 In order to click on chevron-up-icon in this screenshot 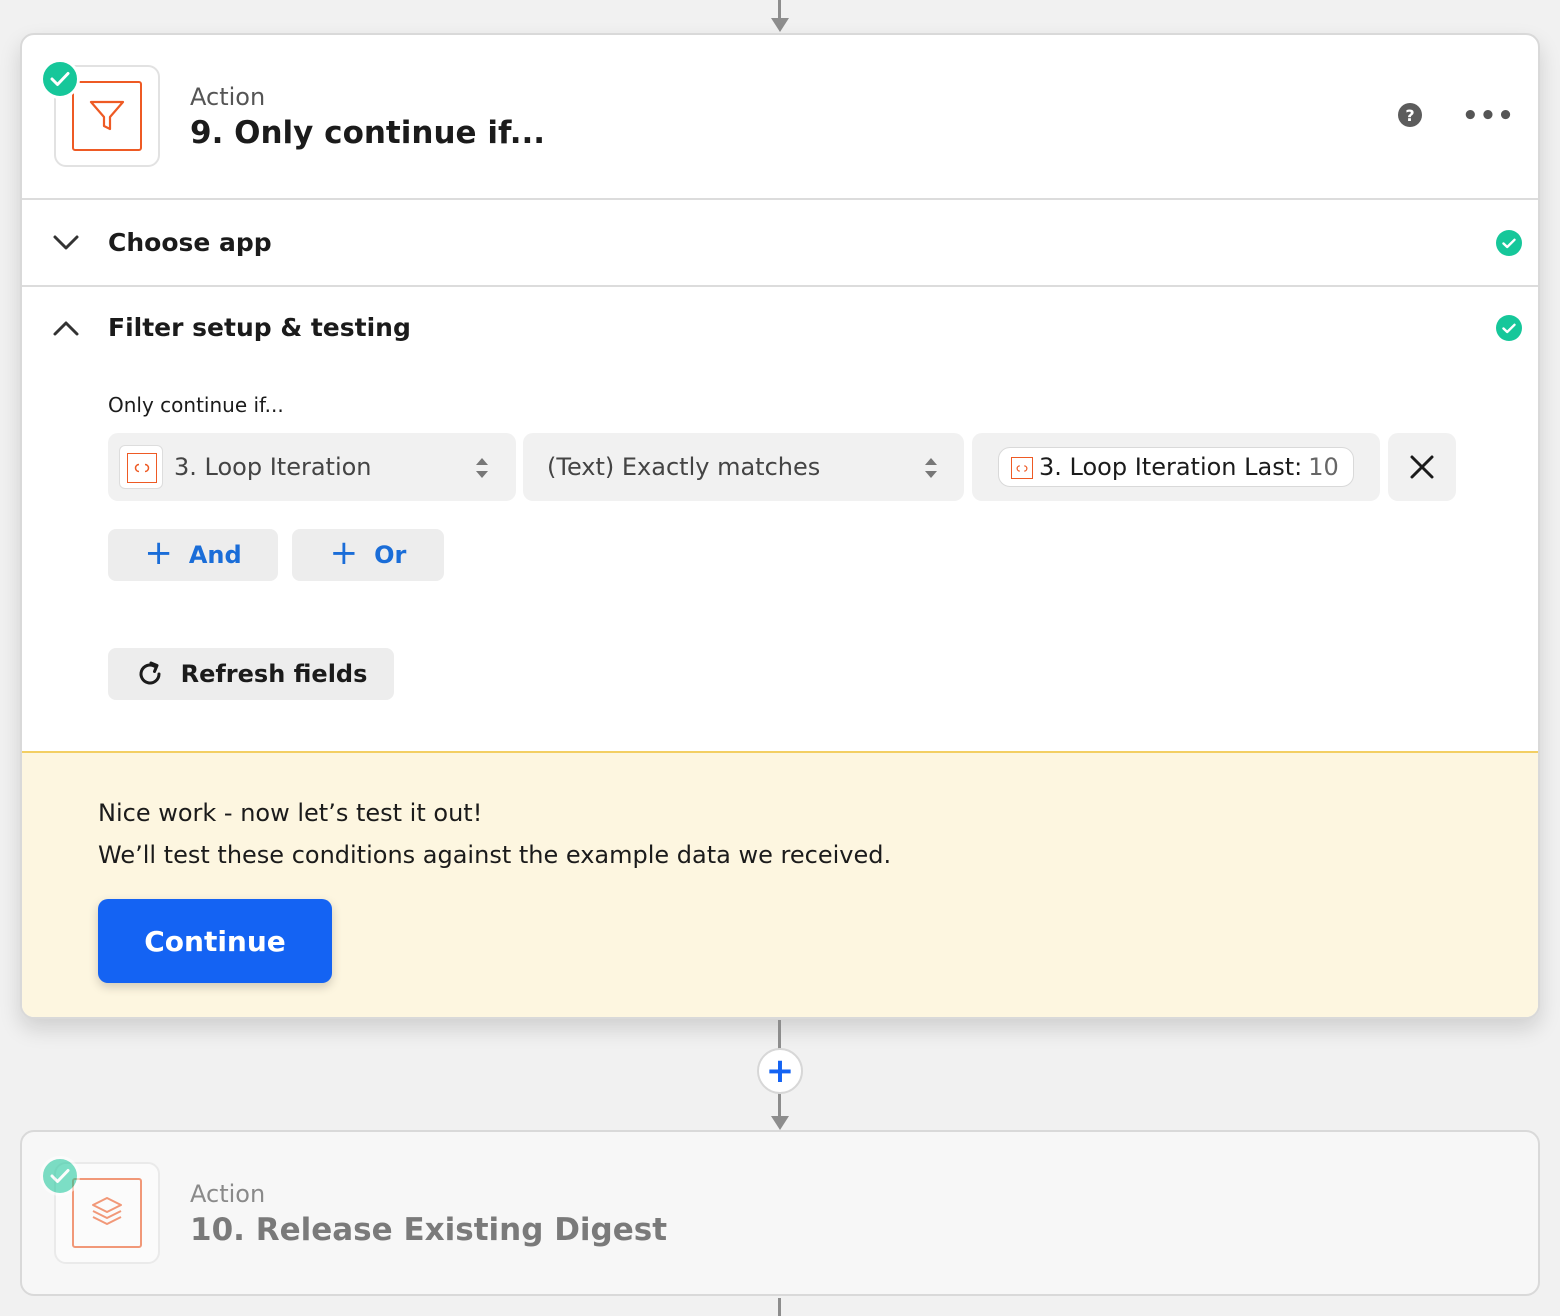, I will do `click(66, 328)`.